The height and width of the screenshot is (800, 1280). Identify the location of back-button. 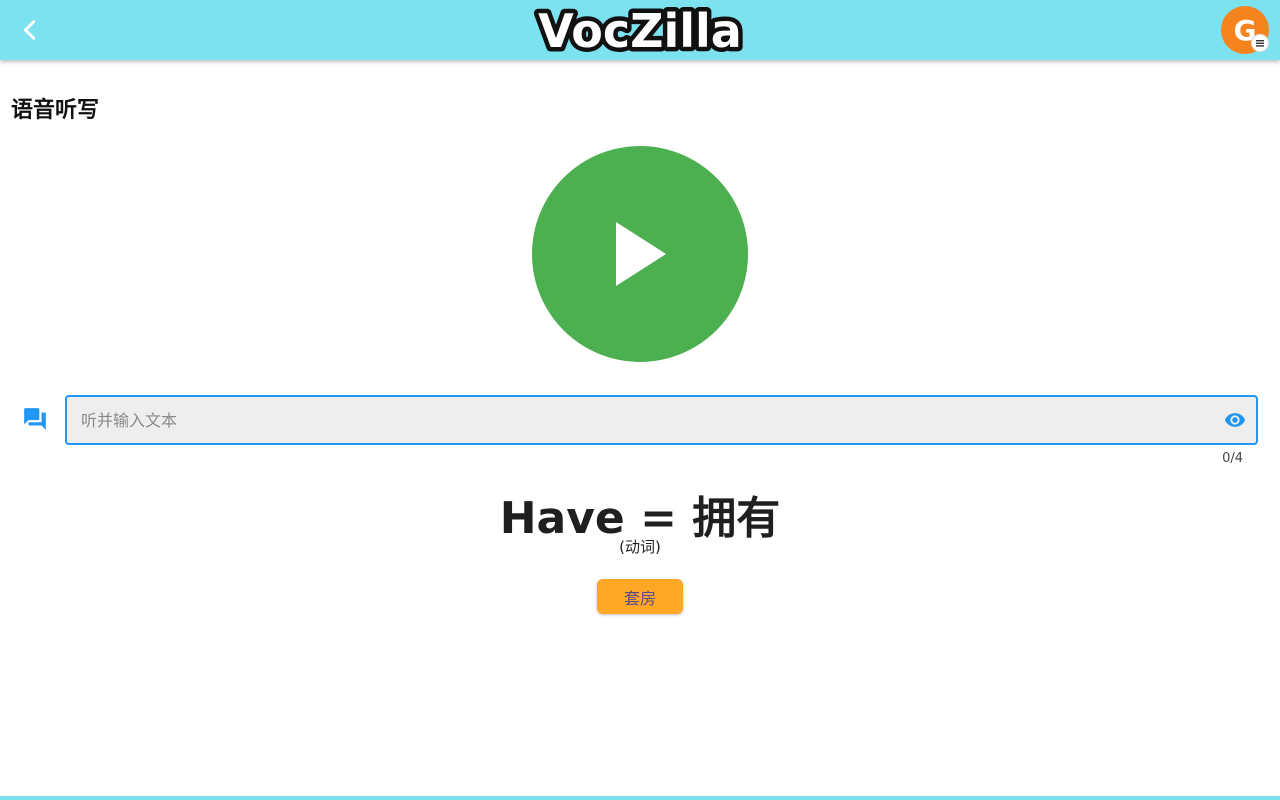
(30, 30).